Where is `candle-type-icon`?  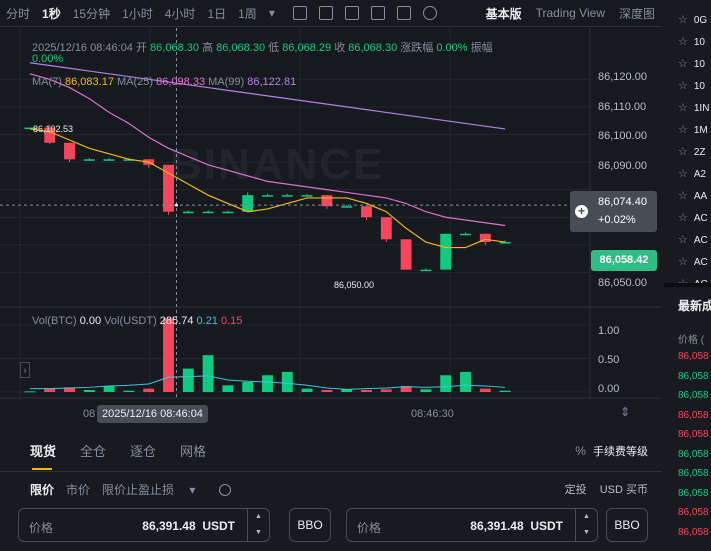
candle-type-icon is located at coordinates (351, 13).